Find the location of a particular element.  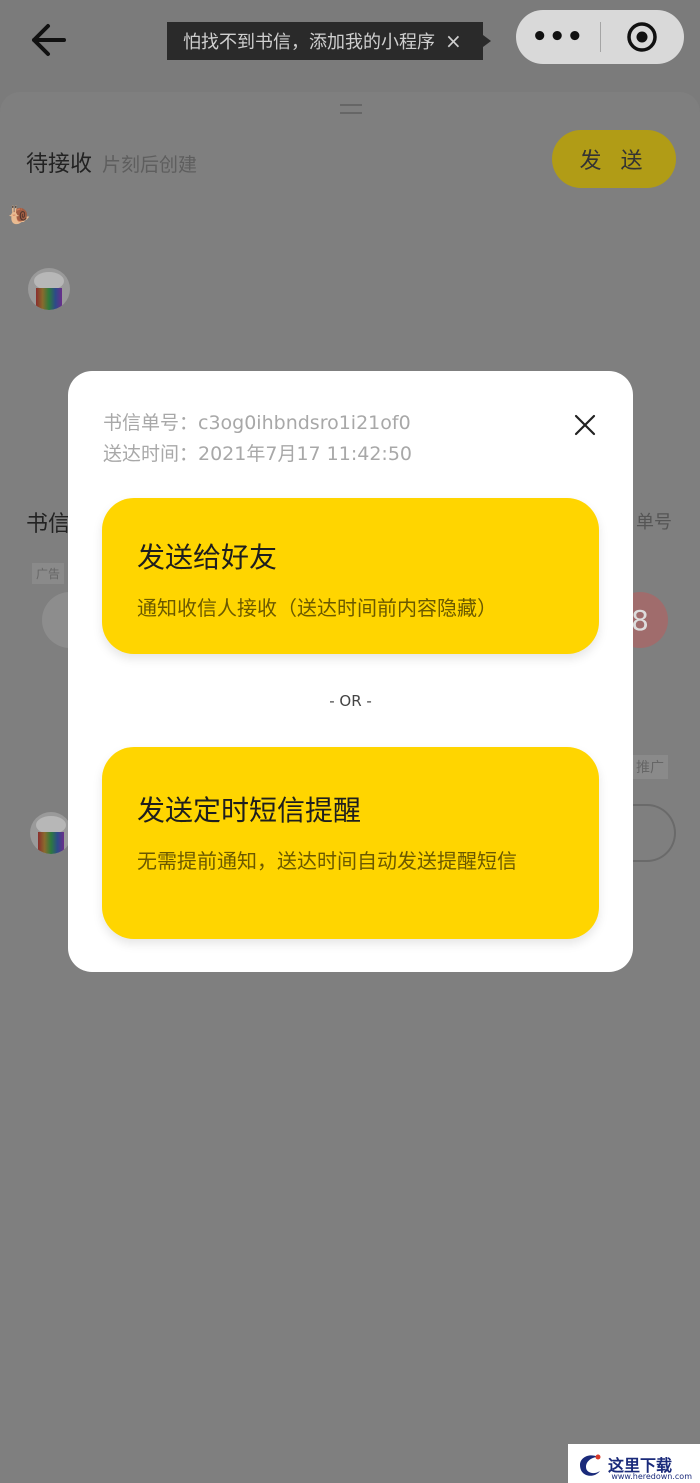

close-icon is located at coordinates (585, 425).